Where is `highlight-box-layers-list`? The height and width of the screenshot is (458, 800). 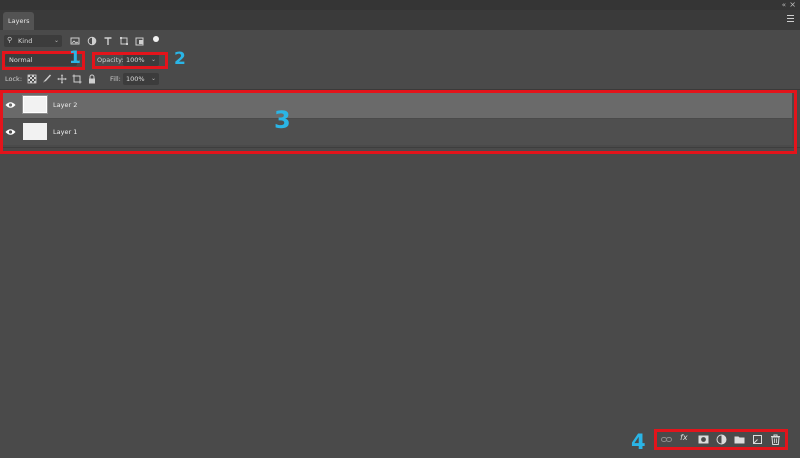 highlight-box-layers-list is located at coordinates (398, 122).